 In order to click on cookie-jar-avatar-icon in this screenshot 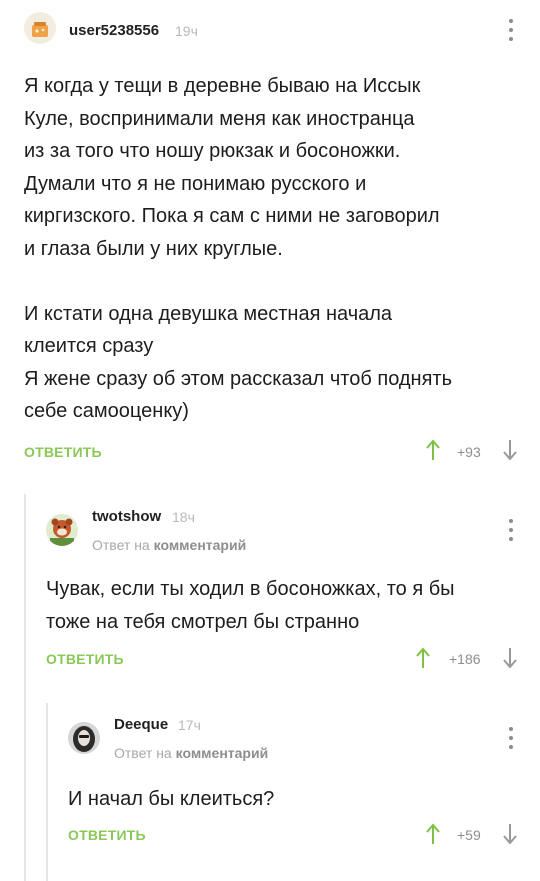, I will do `click(40, 28)`.